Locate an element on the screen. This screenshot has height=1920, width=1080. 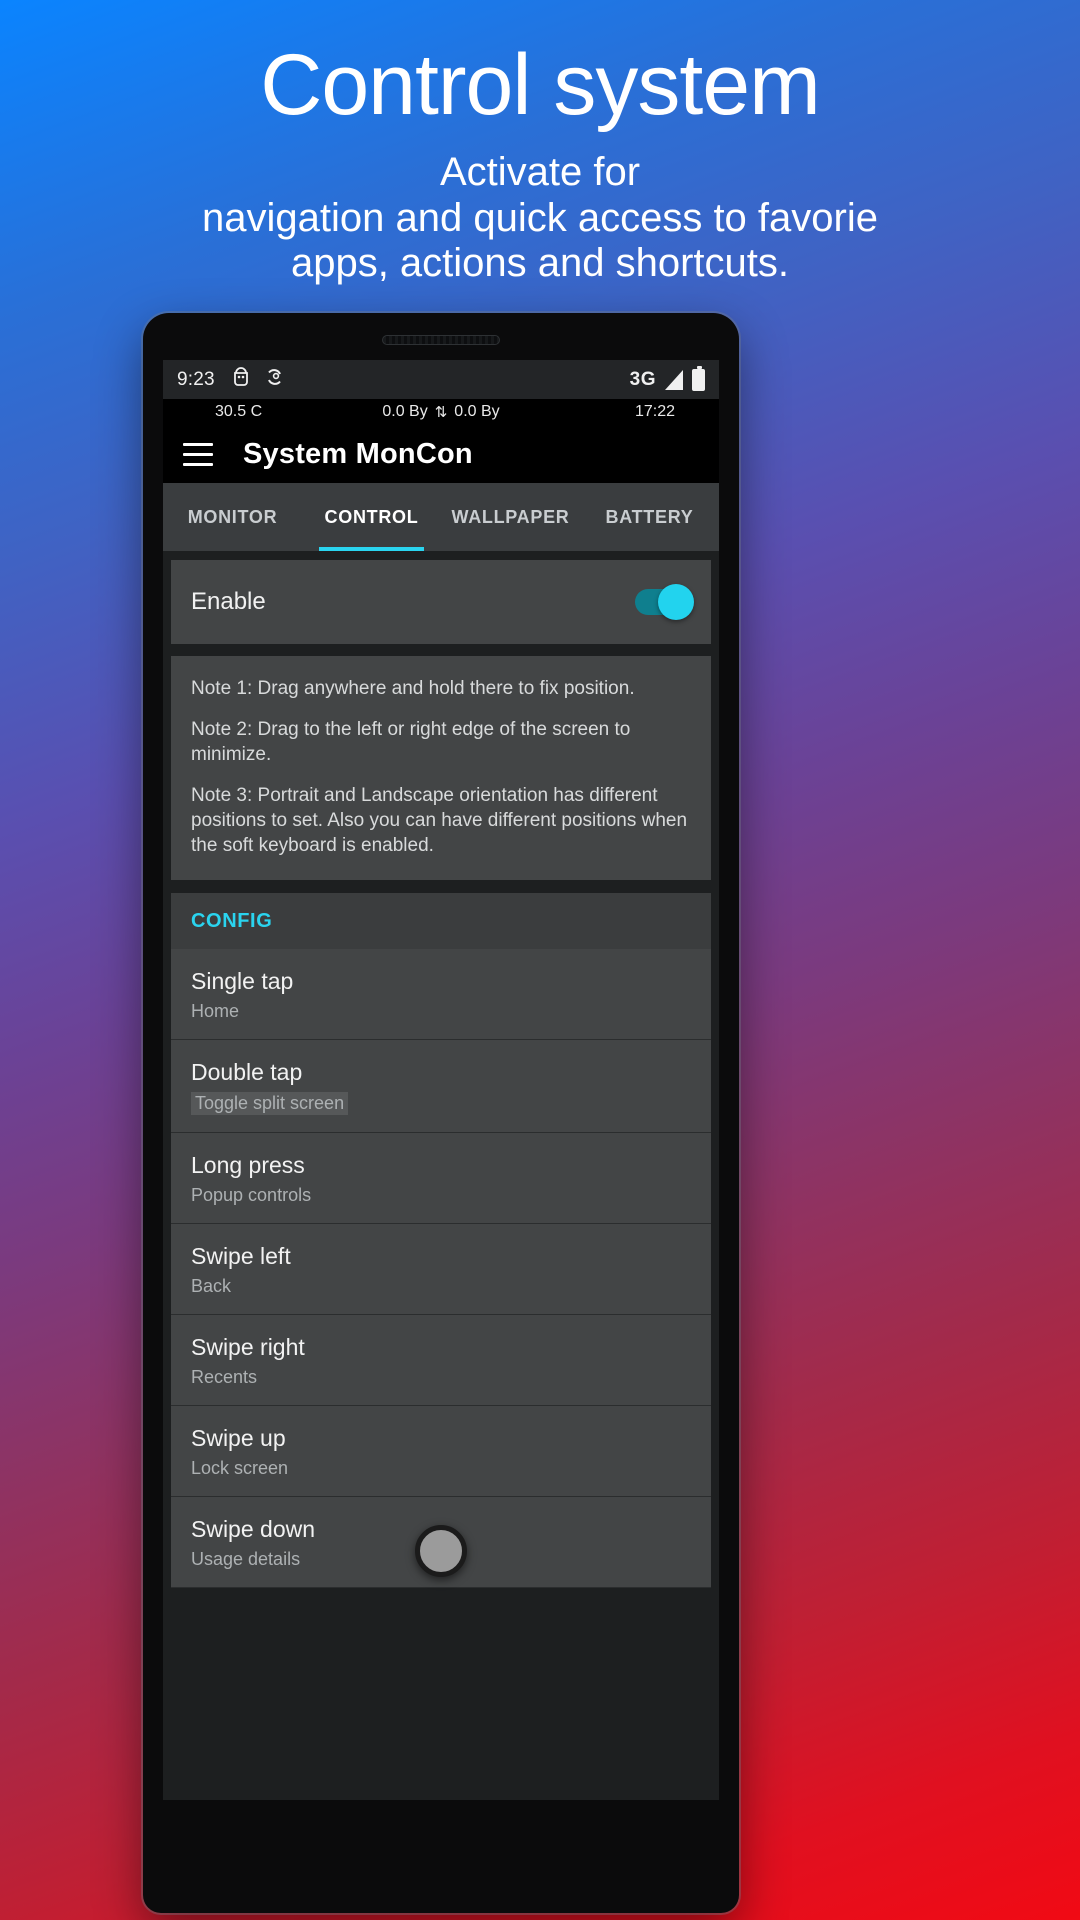
config-item-title: Swipe up is located at coordinates (238, 1438).